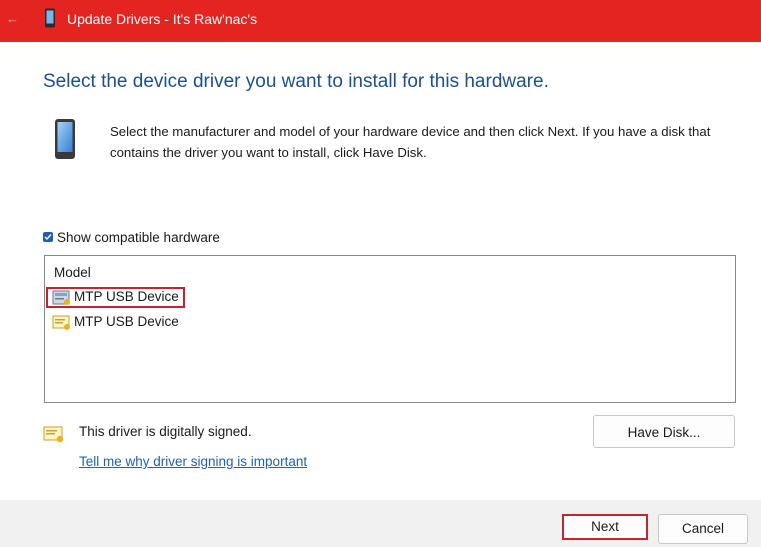  Describe the element at coordinates (162, 19) in the screenshot. I see `window-title: Update Drivers - It's Raw'nac's` at that location.